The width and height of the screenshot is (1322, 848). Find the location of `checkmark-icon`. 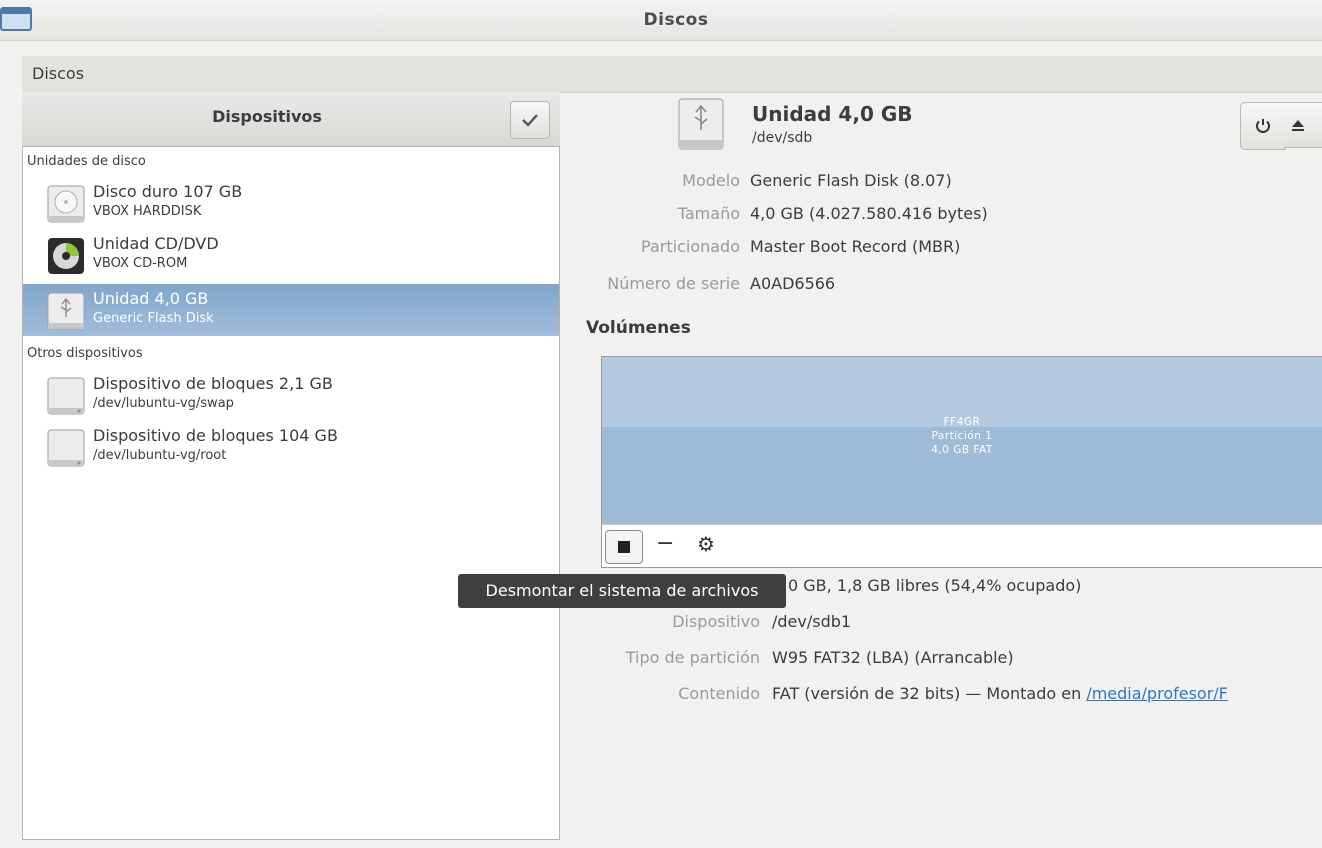

checkmark-icon is located at coordinates (530, 120).